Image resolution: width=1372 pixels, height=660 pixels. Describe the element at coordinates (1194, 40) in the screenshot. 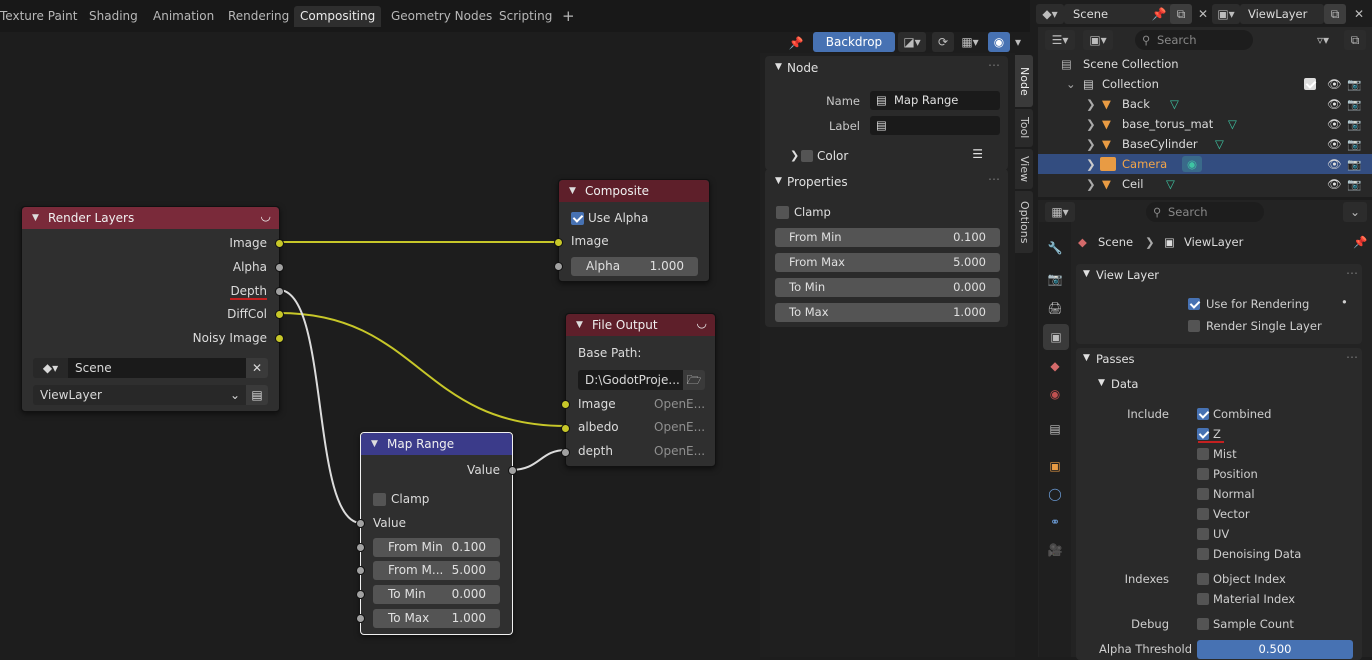

I see `outliner-search-input: ⚲ Search` at that location.